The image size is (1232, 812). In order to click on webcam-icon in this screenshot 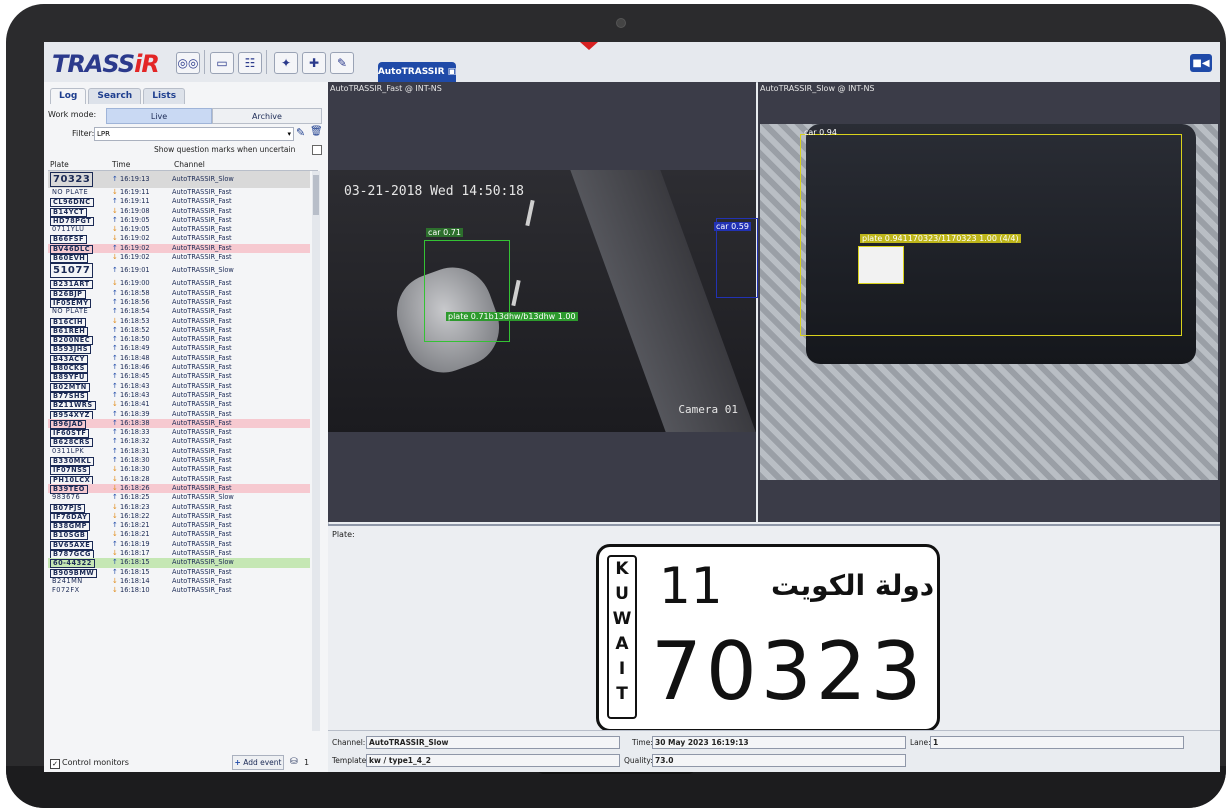, I will do `click(621, 23)`.